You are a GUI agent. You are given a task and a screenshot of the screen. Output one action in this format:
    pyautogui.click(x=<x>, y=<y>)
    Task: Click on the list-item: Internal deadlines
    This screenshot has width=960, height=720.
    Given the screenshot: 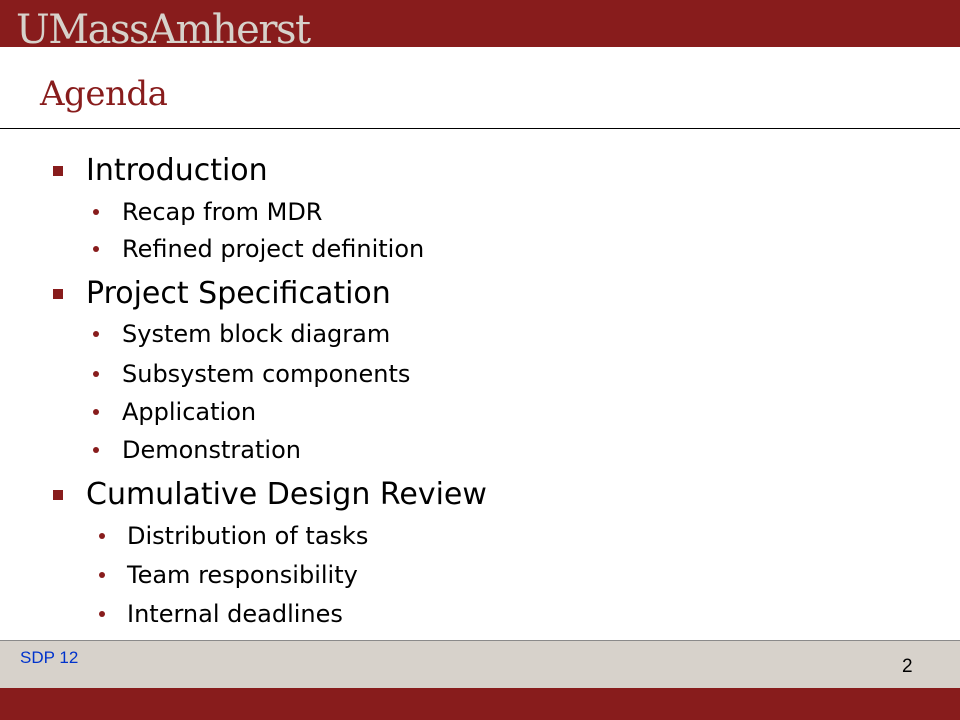 What is the action you would take?
    pyautogui.click(x=235, y=614)
    